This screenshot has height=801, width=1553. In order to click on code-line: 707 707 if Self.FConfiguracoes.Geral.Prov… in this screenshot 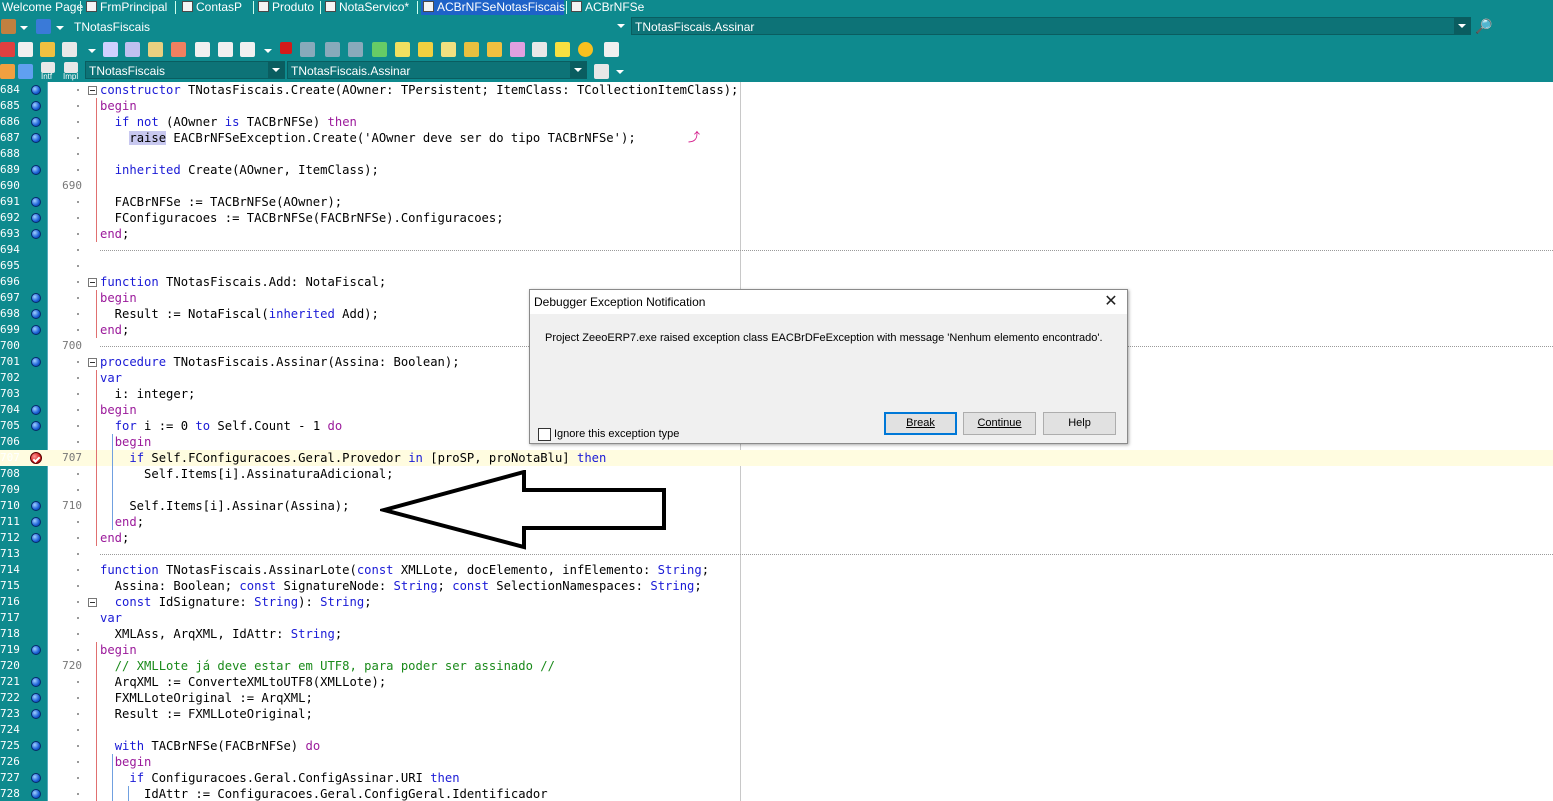, I will do `click(776, 458)`.